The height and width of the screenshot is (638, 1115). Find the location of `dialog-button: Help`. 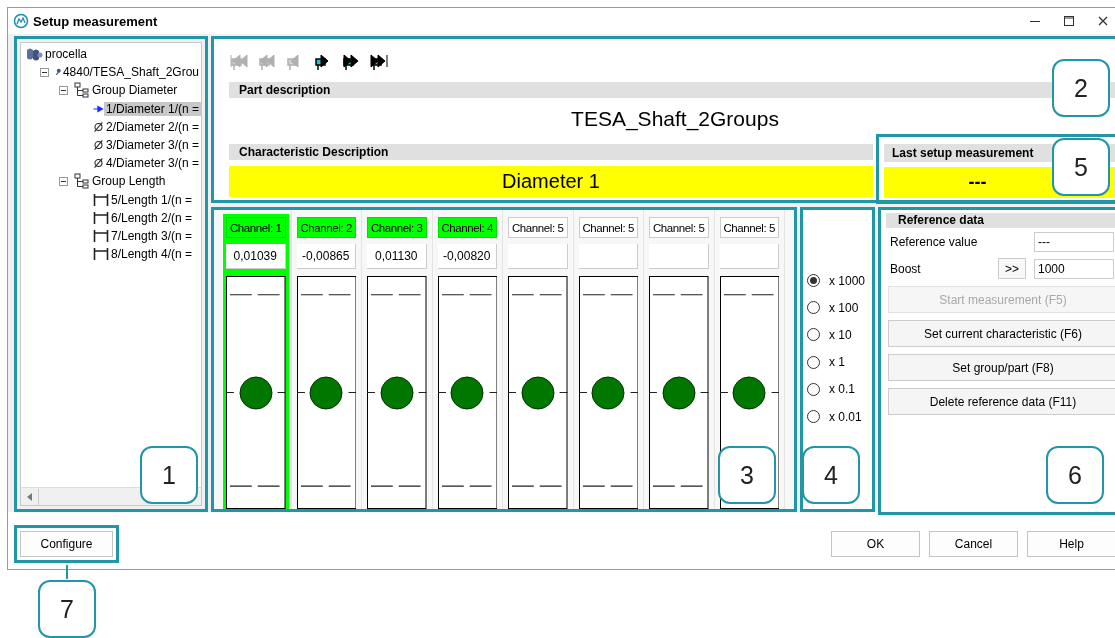

dialog-button: Help is located at coordinates (1071, 544).